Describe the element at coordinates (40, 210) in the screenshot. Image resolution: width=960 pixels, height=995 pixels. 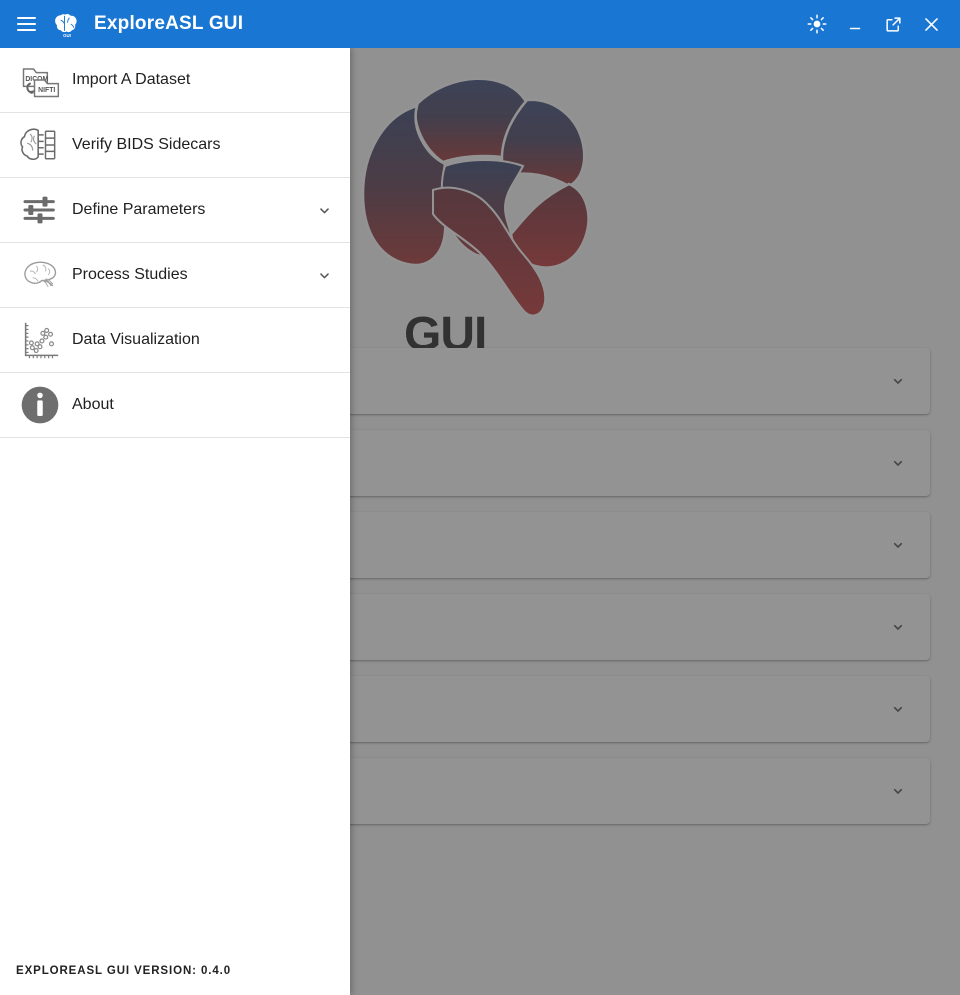
I see `sliders-settings-icon` at that location.